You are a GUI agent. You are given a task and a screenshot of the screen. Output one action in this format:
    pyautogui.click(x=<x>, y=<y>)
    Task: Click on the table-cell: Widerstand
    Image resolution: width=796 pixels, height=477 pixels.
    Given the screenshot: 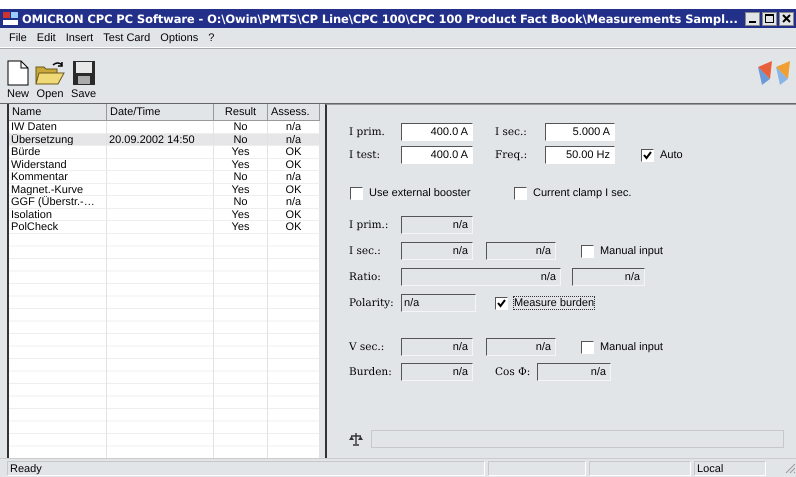 What is the action you would take?
    pyautogui.click(x=58, y=164)
    